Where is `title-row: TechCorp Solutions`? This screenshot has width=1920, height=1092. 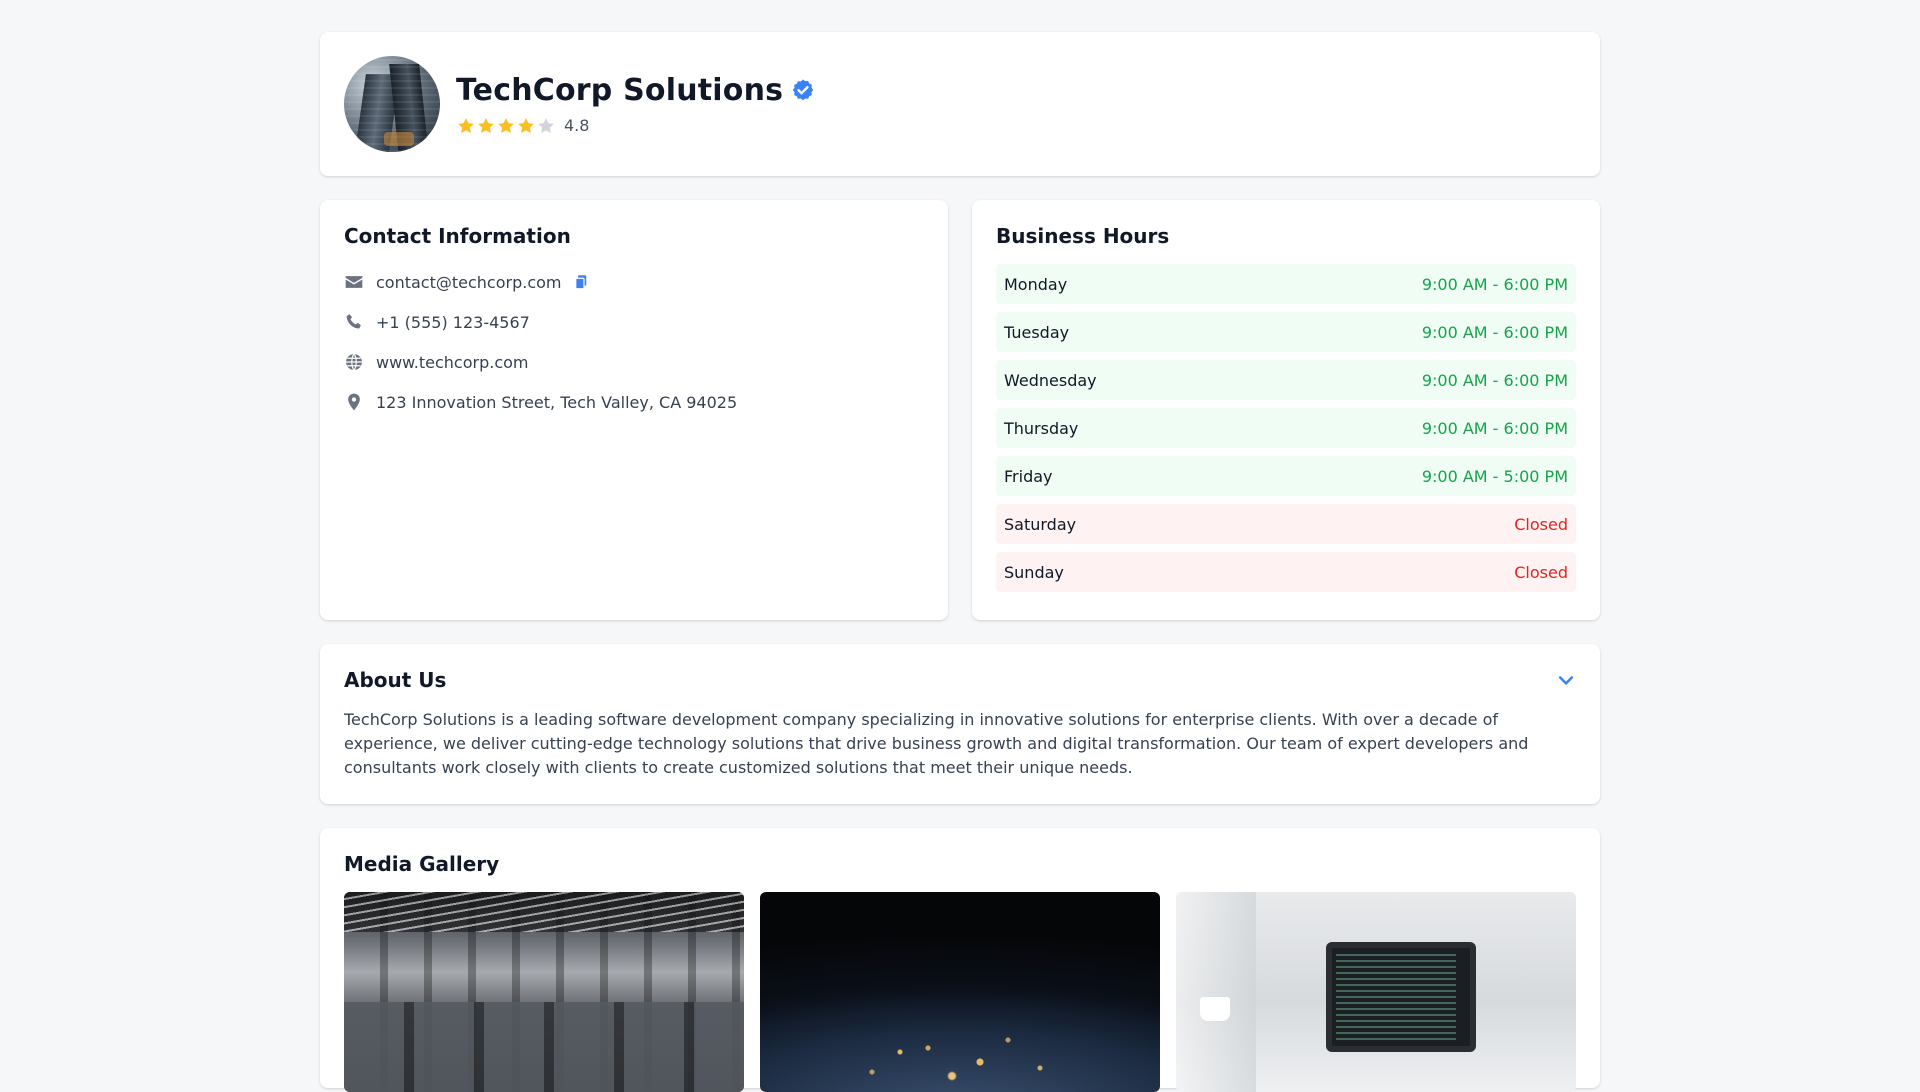 title-row: TechCorp Solutions is located at coordinates (635, 90).